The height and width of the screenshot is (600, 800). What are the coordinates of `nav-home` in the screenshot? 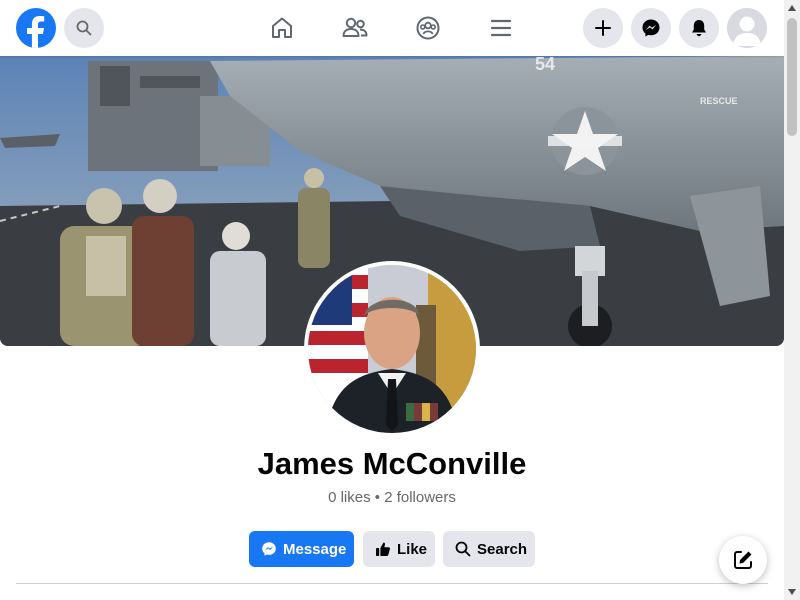 It's located at (282, 28).